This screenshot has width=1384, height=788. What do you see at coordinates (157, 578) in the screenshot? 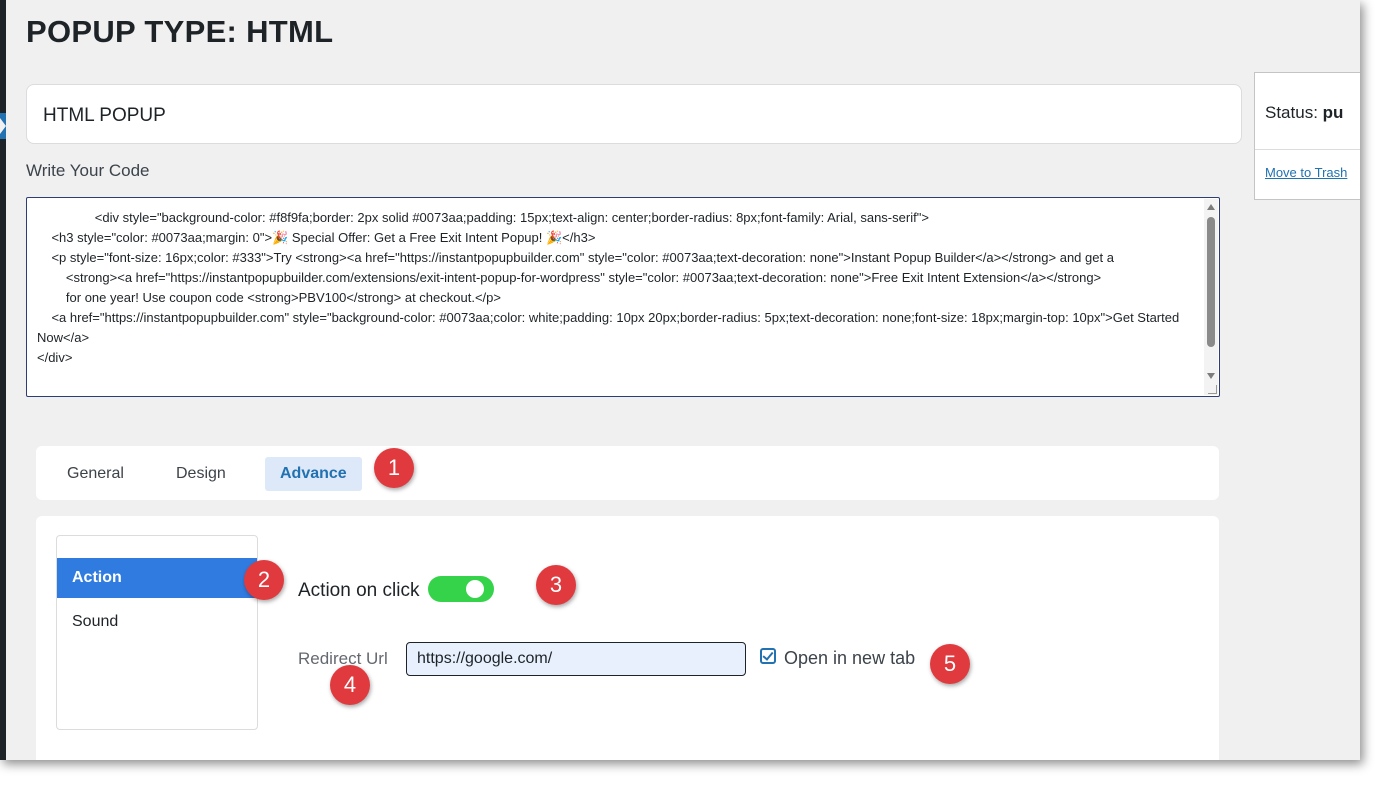
I see `side-menu-item-action: Action` at bounding box center [157, 578].